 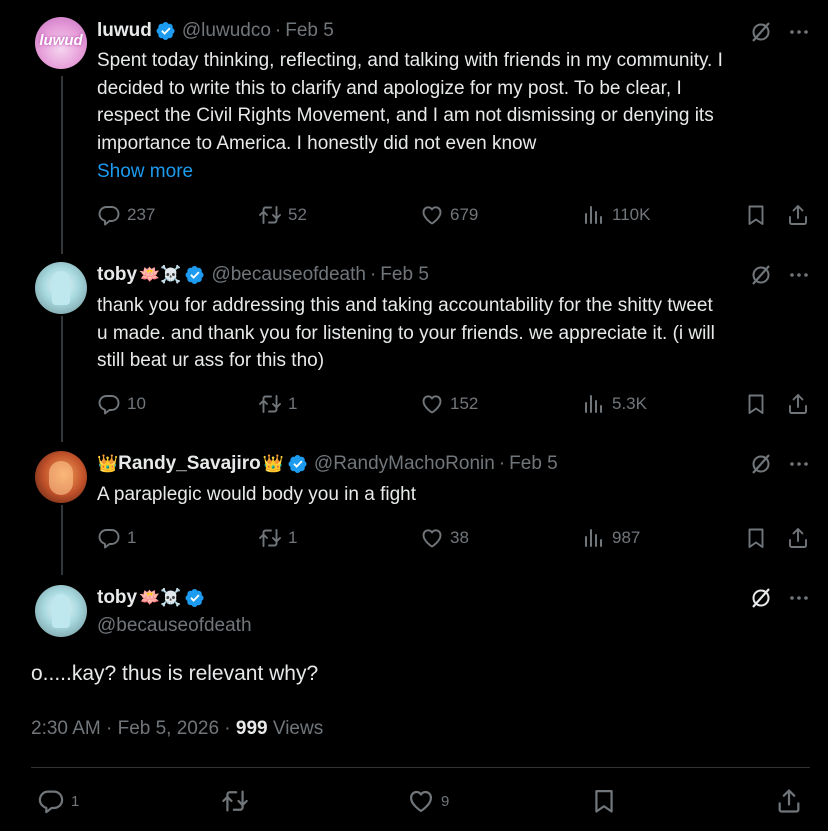 I want to click on reply-count: 237, so click(x=141, y=214).